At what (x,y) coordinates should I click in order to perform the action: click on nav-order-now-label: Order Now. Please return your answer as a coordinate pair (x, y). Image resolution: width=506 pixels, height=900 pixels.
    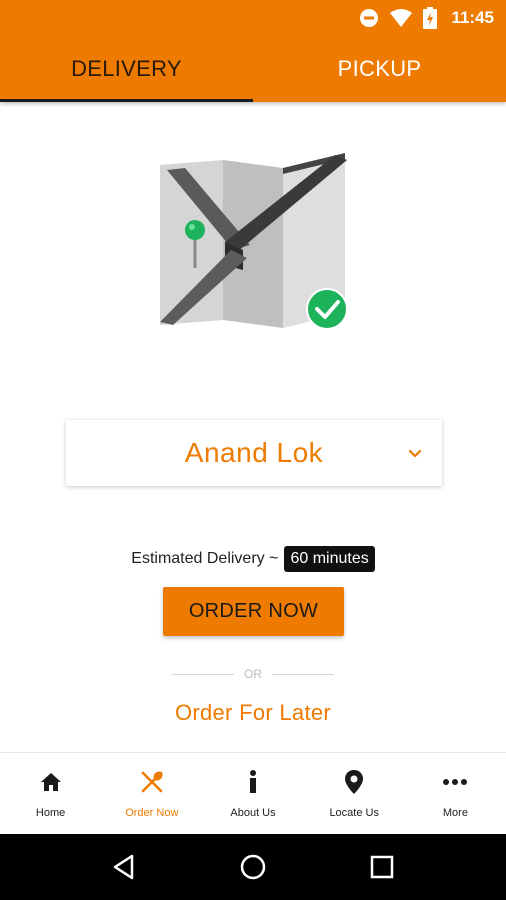
    Looking at the image, I should click on (152, 813).